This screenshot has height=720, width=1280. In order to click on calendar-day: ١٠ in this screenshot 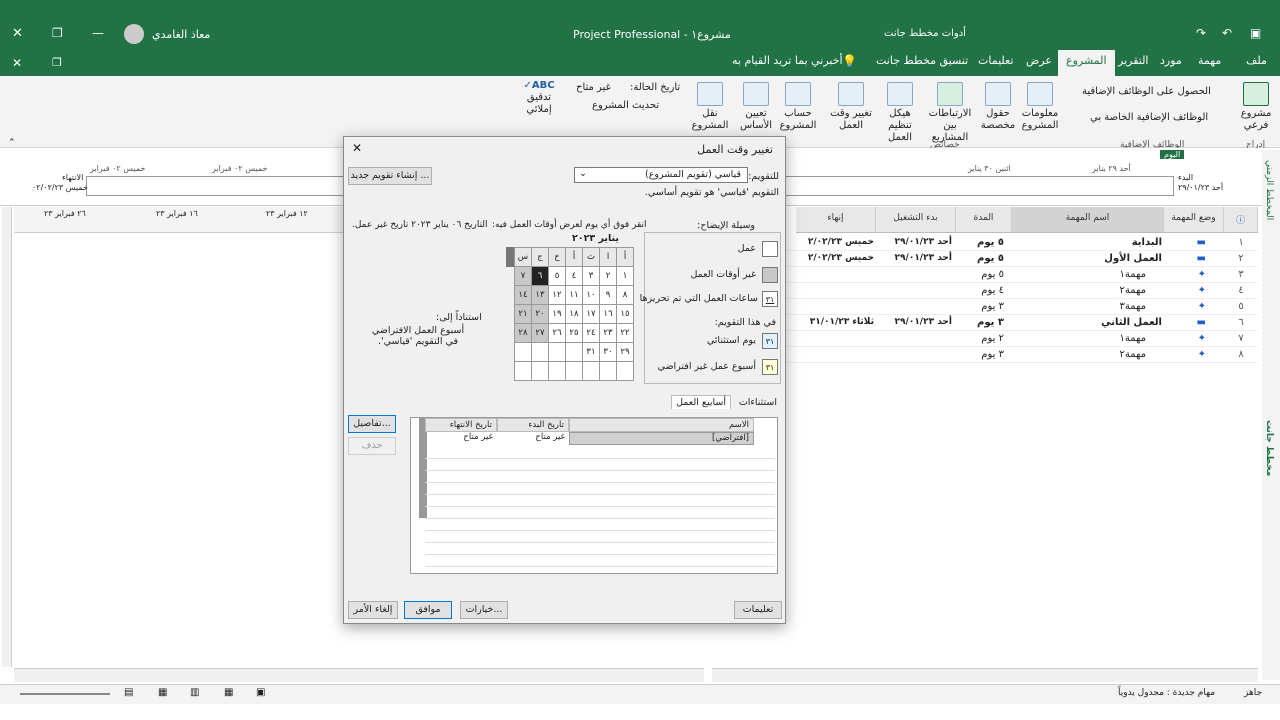, I will do `click(591, 295)`.